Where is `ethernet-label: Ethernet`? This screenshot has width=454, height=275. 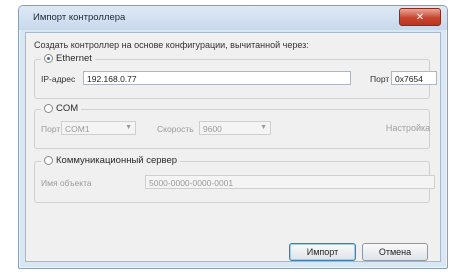 ethernet-label: Ethernet is located at coordinates (74, 58).